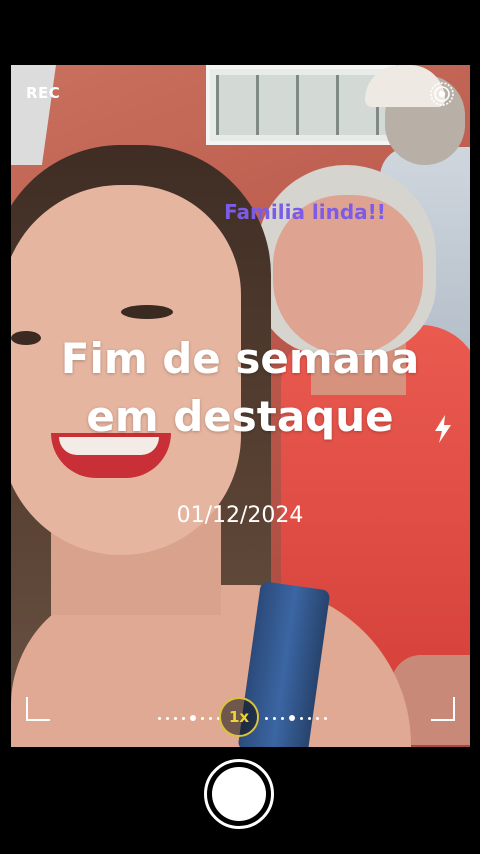 This screenshot has height=854, width=480. I want to click on frame-corner-right, so click(443, 709).